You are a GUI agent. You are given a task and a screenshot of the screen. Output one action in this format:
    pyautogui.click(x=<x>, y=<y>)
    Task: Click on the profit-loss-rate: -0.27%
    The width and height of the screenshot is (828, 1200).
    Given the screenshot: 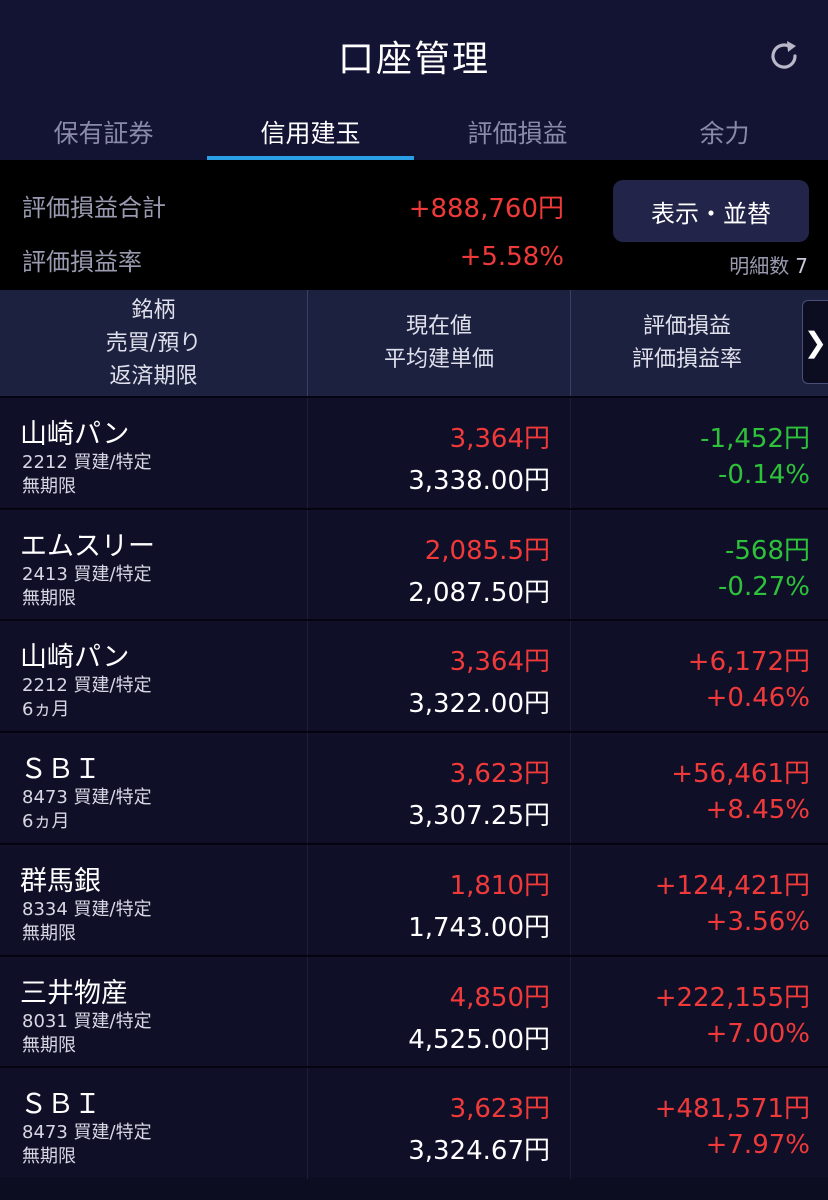 What is the action you would take?
    pyautogui.click(x=764, y=586)
    